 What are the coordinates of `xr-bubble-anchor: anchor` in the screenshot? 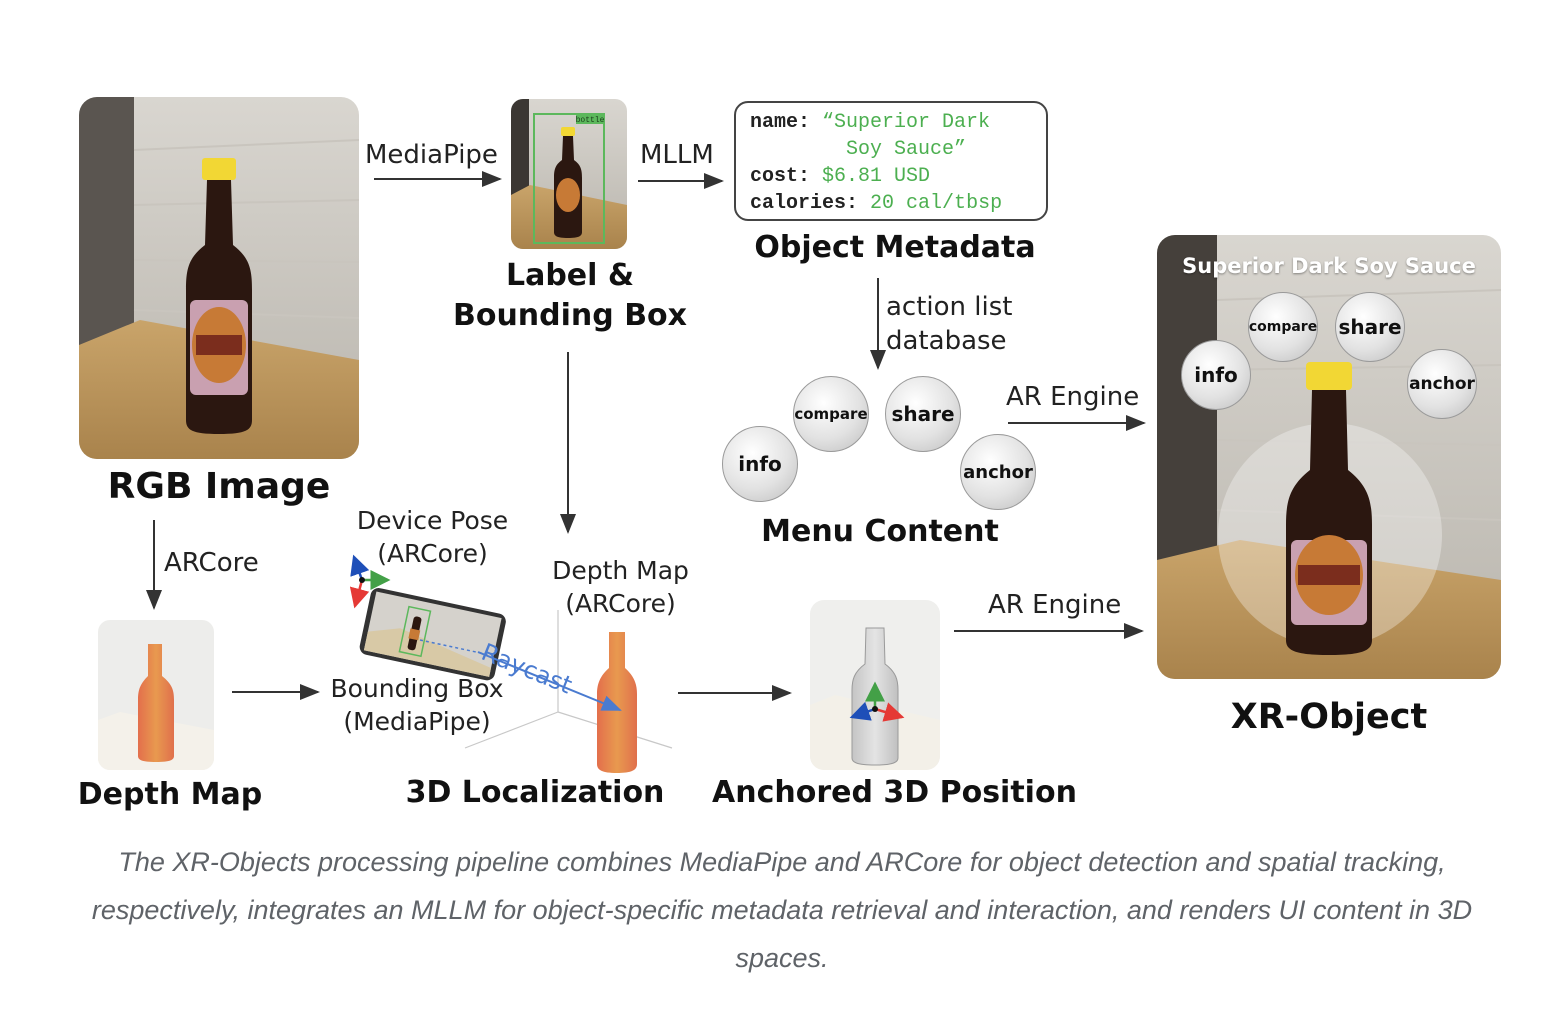 It's located at (1442, 384).